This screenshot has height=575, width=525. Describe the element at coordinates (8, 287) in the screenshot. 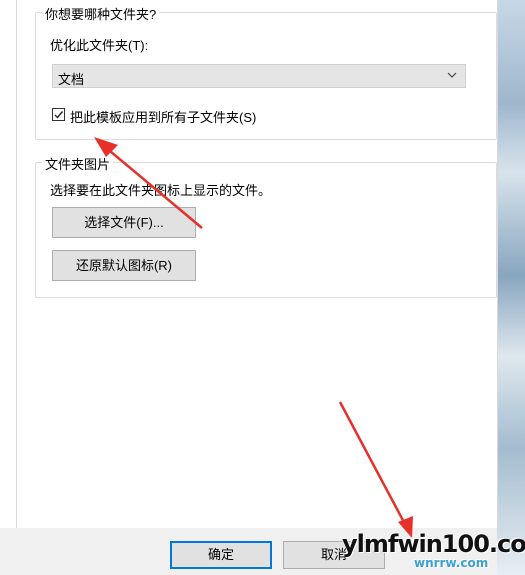

I see `background-left-margin` at that location.